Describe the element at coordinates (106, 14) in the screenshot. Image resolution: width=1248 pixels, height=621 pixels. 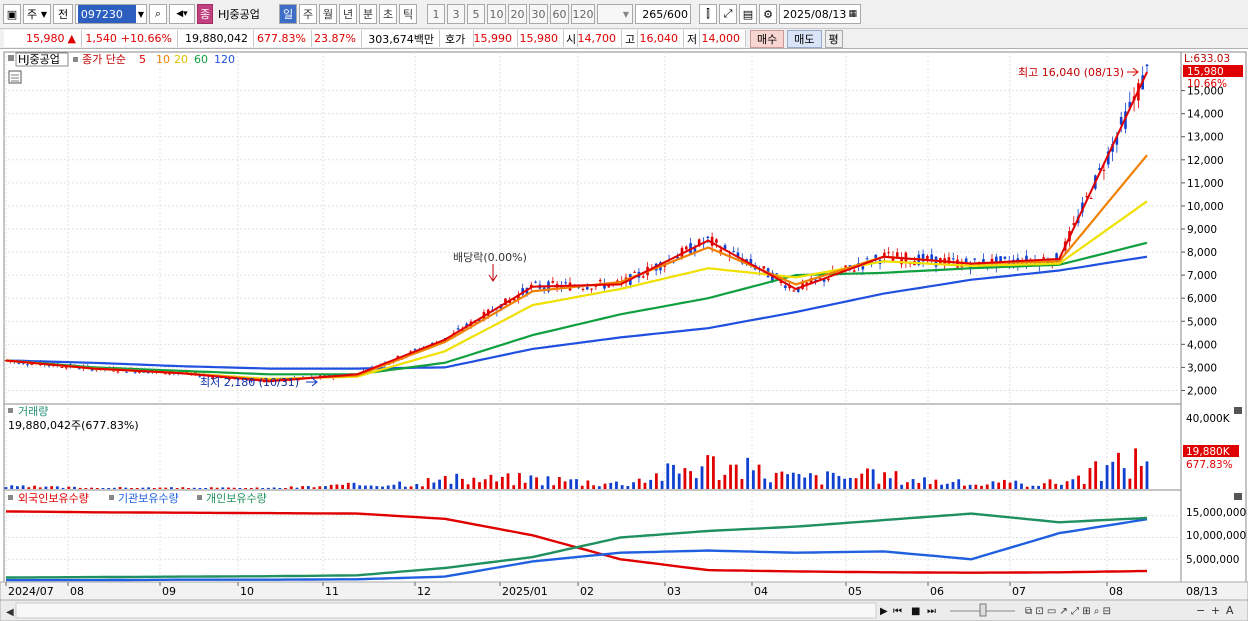
I see `code-input: 097230` at that location.